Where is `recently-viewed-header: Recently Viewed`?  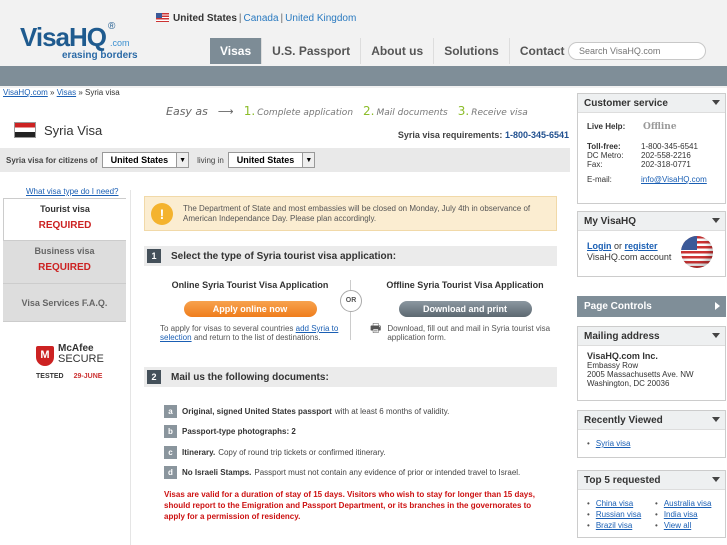
recently-viewed-header: Recently Viewed is located at coordinates (651, 420).